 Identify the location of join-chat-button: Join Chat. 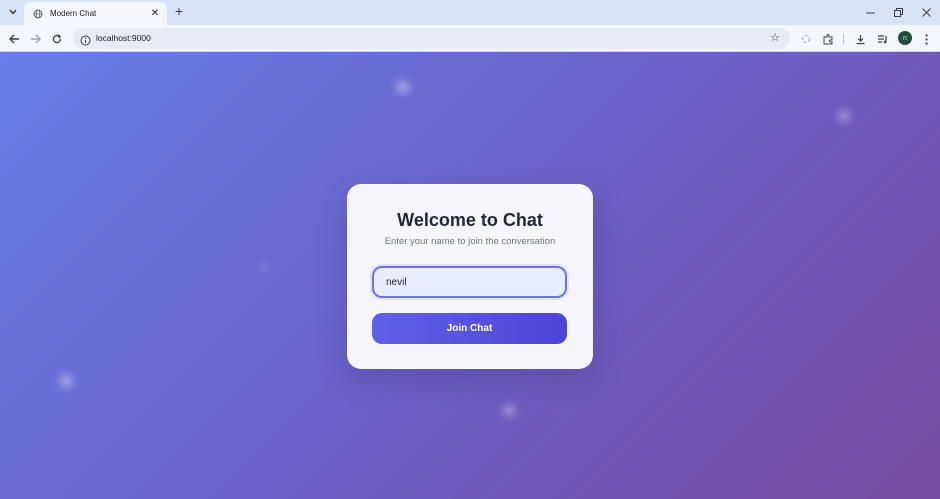
(469, 328).